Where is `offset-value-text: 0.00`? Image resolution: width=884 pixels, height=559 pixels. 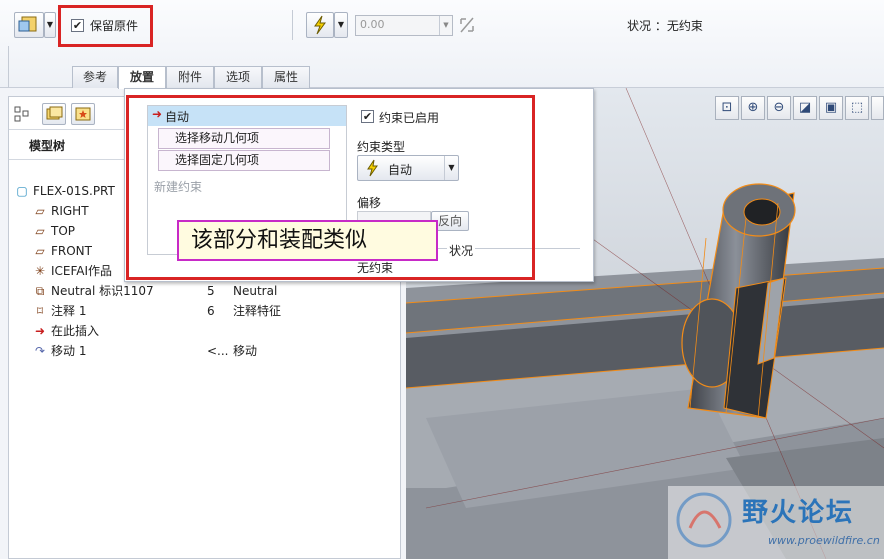
offset-value-text: 0.00 is located at coordinates (372, 24).